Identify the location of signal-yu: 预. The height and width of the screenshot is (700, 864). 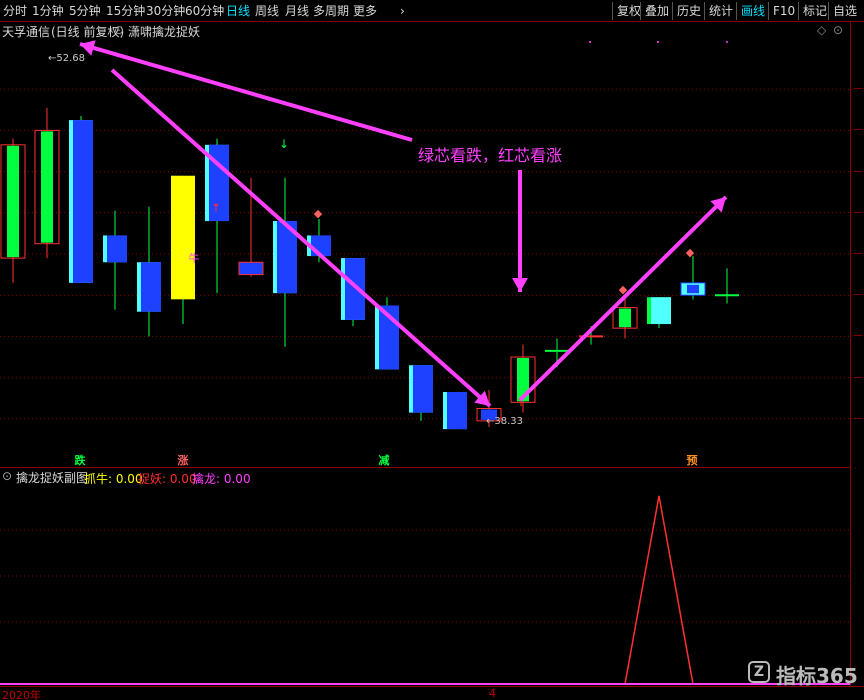
(692, 460).